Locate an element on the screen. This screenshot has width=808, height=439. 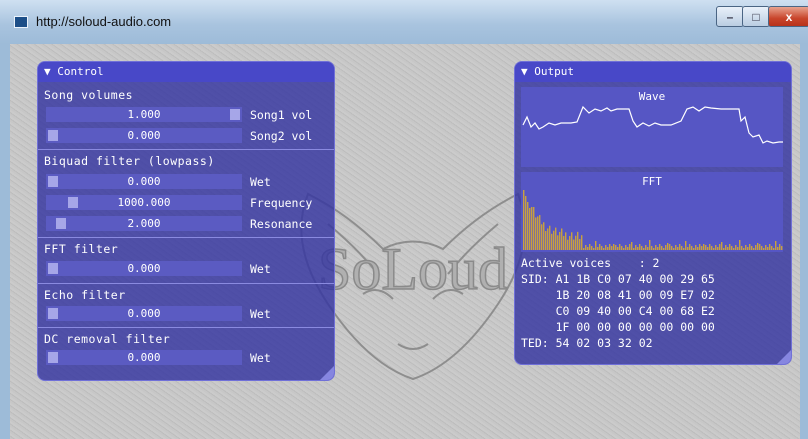
echo-wet-label: Wet is located at coordinates (260, 314).